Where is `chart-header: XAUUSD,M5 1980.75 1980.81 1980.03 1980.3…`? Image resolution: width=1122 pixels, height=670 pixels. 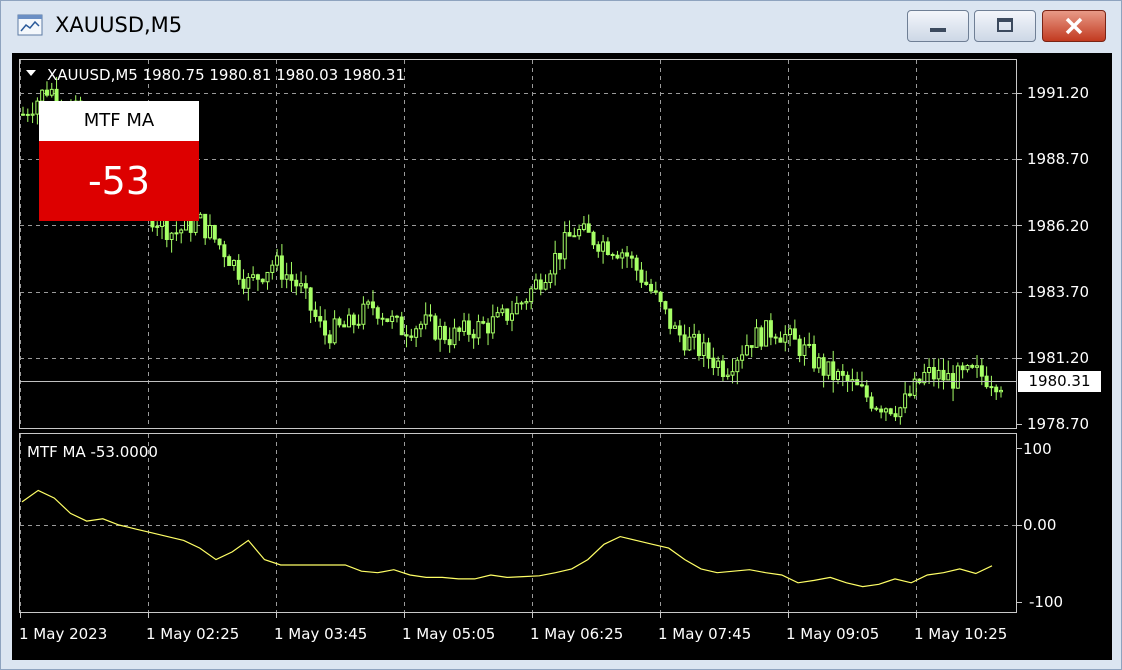
chart-header: XAUUSD,M5 1980.75 1980.81 1980.03 1980.3… is located at coordinates (226, 75).